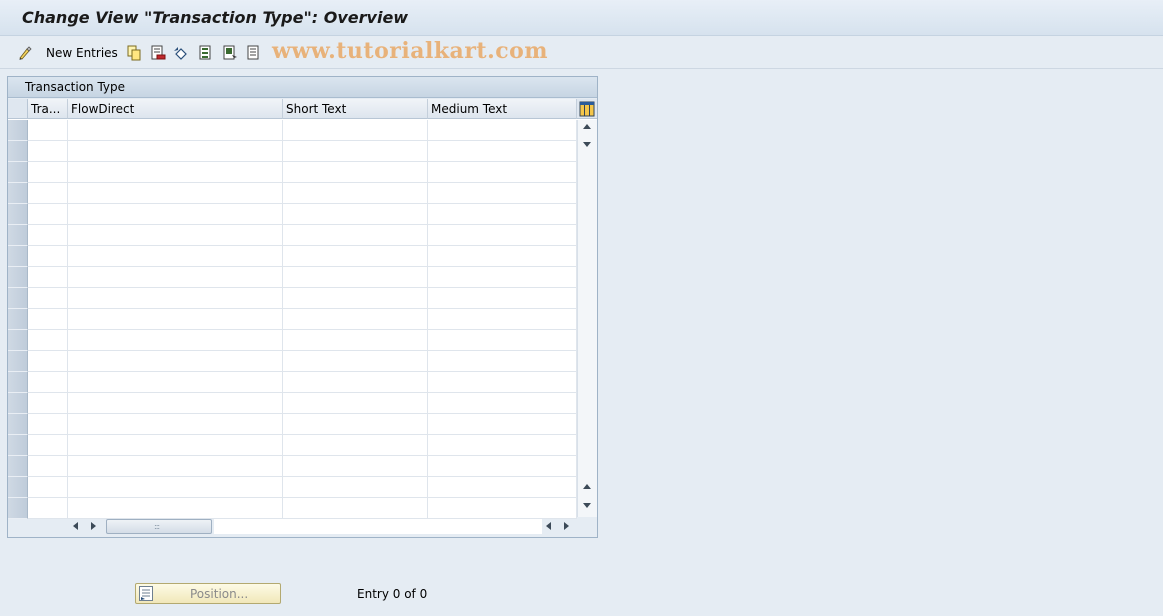 Image resolution: width=1163 pixels, height=616 pixels. I want to click on column-header-medium-text: Medium Text, so click(502, 109).